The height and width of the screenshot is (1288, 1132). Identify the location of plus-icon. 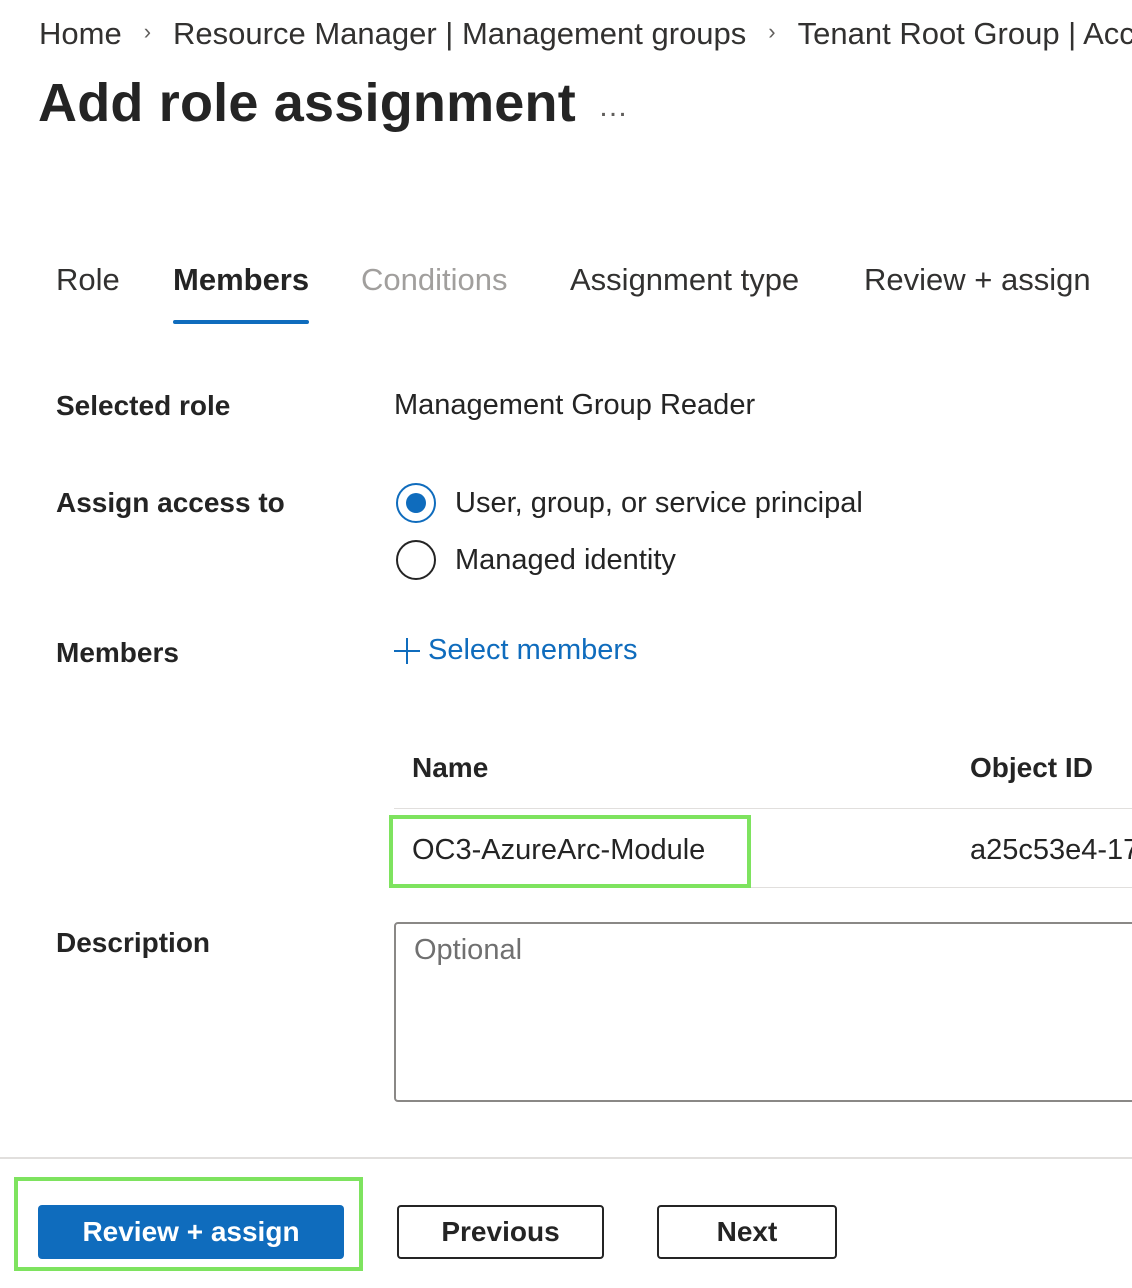
(407, 650).